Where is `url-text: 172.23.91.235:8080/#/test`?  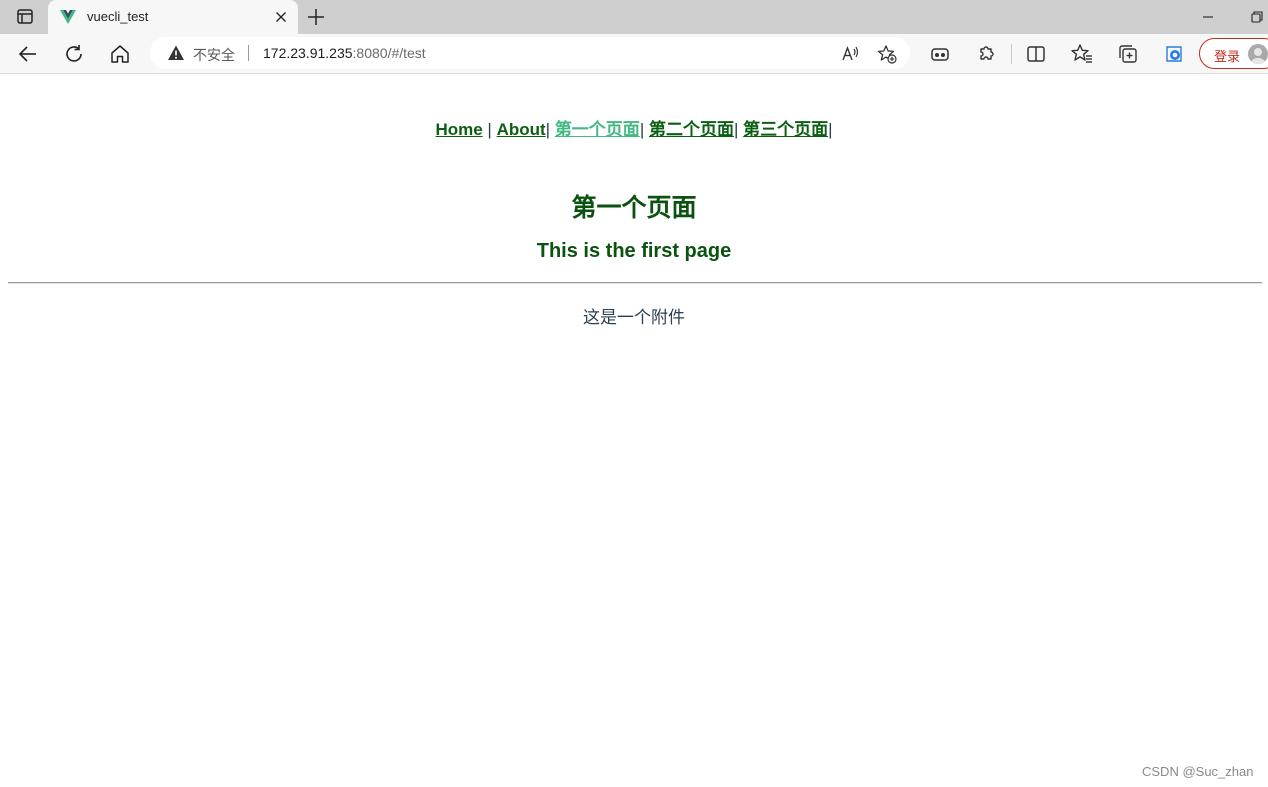 url-text: 172.23.91.235:8080/#/test is located at coordinates (344, 53).